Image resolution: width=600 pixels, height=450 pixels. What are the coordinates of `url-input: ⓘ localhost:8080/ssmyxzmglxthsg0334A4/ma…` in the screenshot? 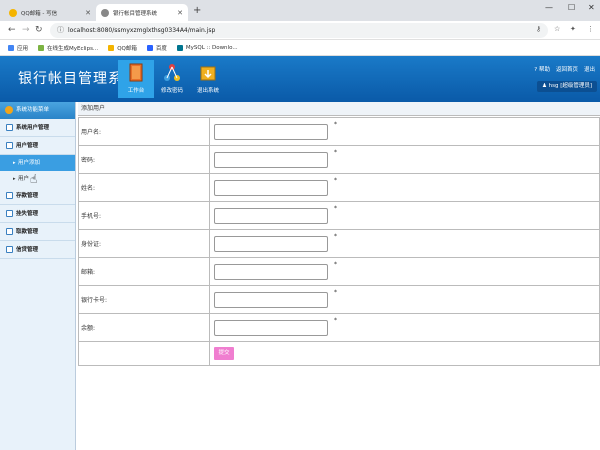 It's located at (299, 30).